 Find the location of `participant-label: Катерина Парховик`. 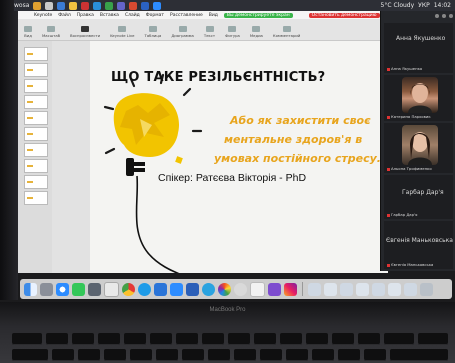

participant-label: Катерина Парховик is located at coordinates (409, 116).